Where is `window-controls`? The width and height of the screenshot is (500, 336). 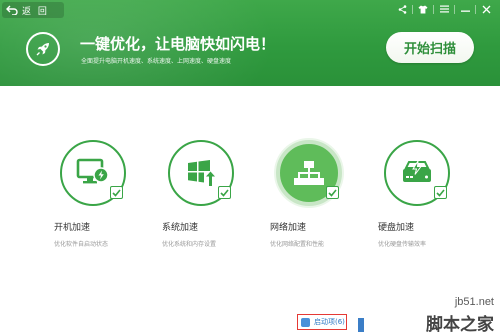 window-controls is located at coordinates (444, 9).